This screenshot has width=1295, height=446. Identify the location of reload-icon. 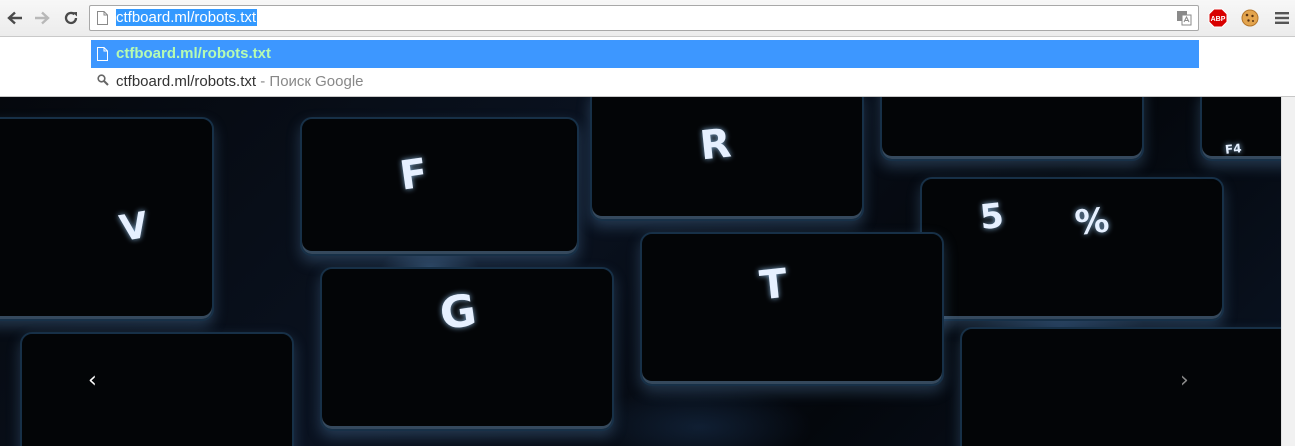
(71, 18).